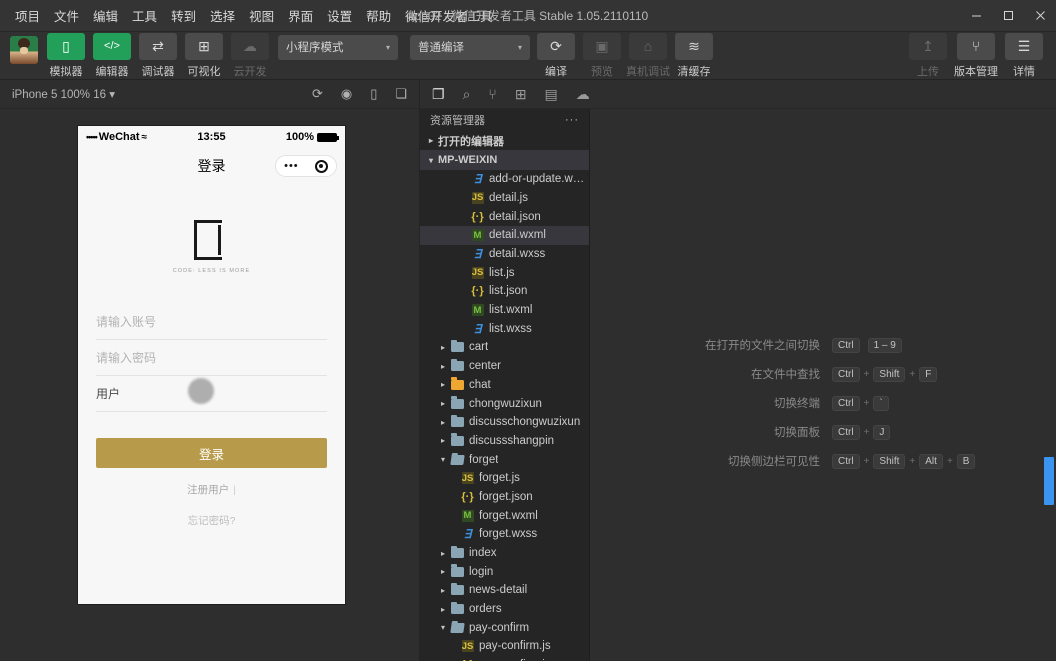 The height and width of the screenshot is (661, 1056). What do you see at coordinates (317, 94) in the screenshot?
I see `rotate-icon: ⟳` at bounding box center [317, 94].